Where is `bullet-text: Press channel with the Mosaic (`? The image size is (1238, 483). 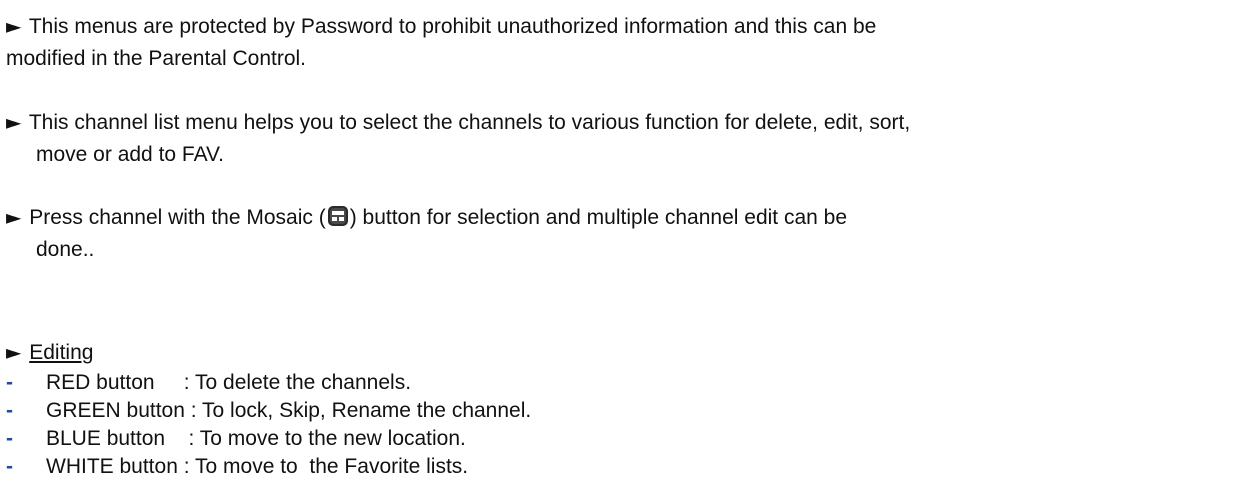
bullet-text: Press channel with the Mosaic ( is located at coordinates (177, 217).